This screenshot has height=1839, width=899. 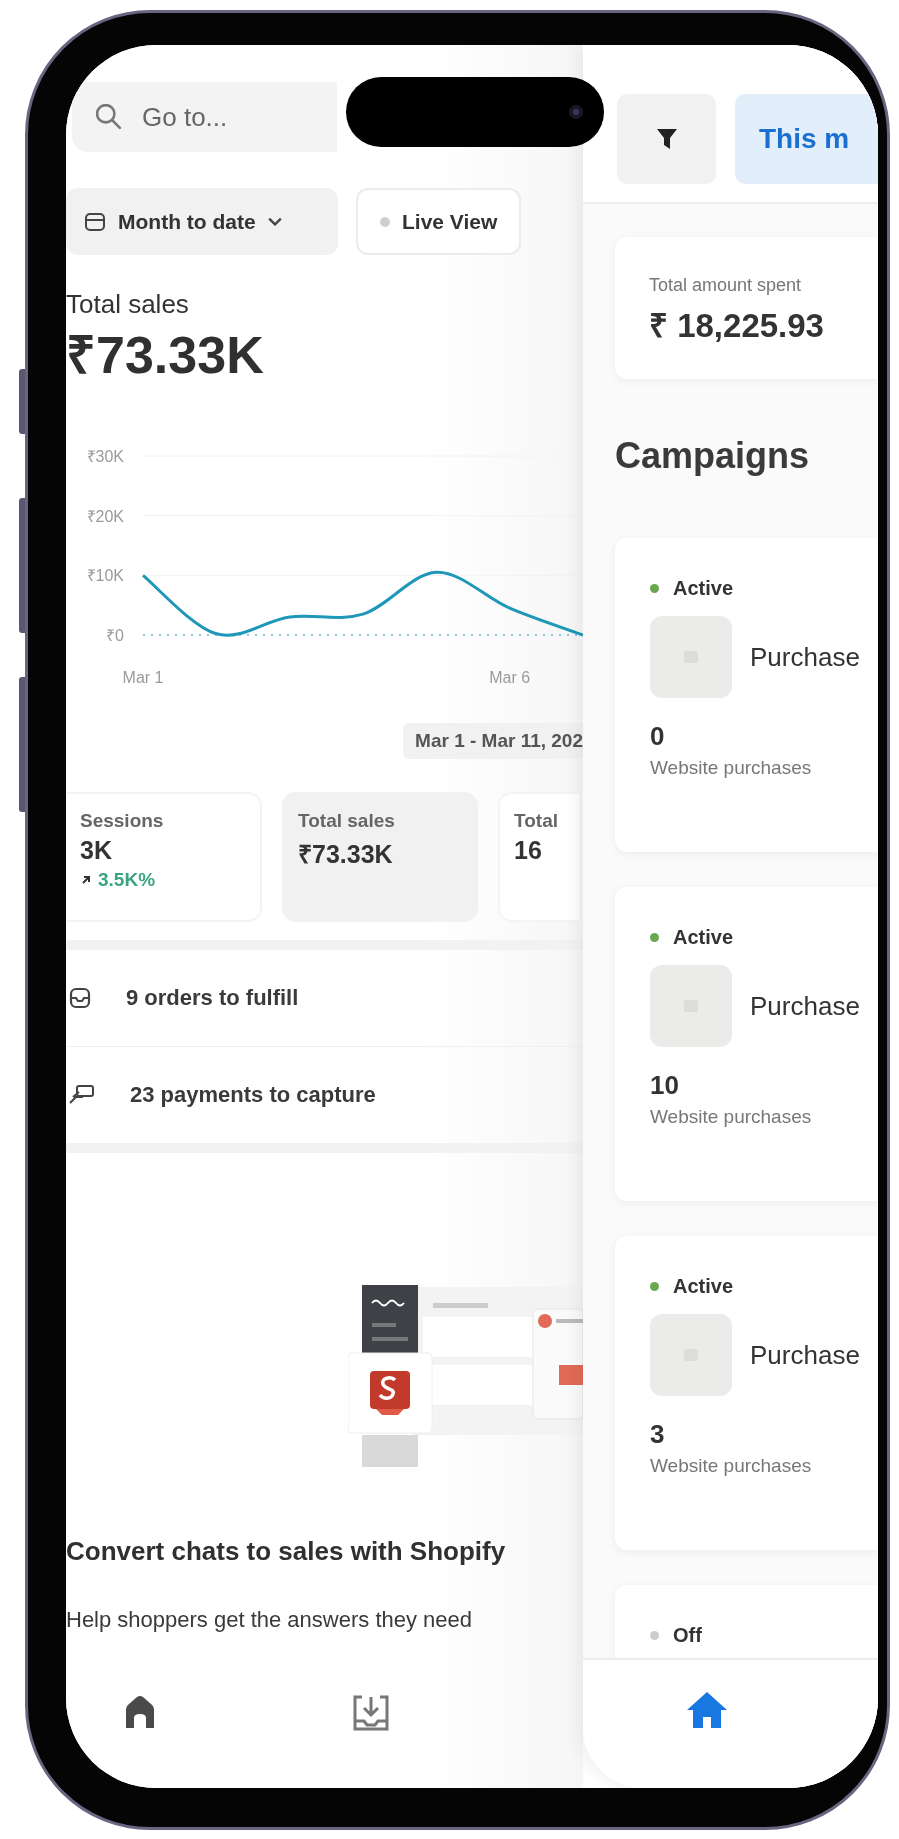 What do you see at coordinates (80, 998) in the screenshot?
I see `tray-icon` at bounding box center [80, 998].